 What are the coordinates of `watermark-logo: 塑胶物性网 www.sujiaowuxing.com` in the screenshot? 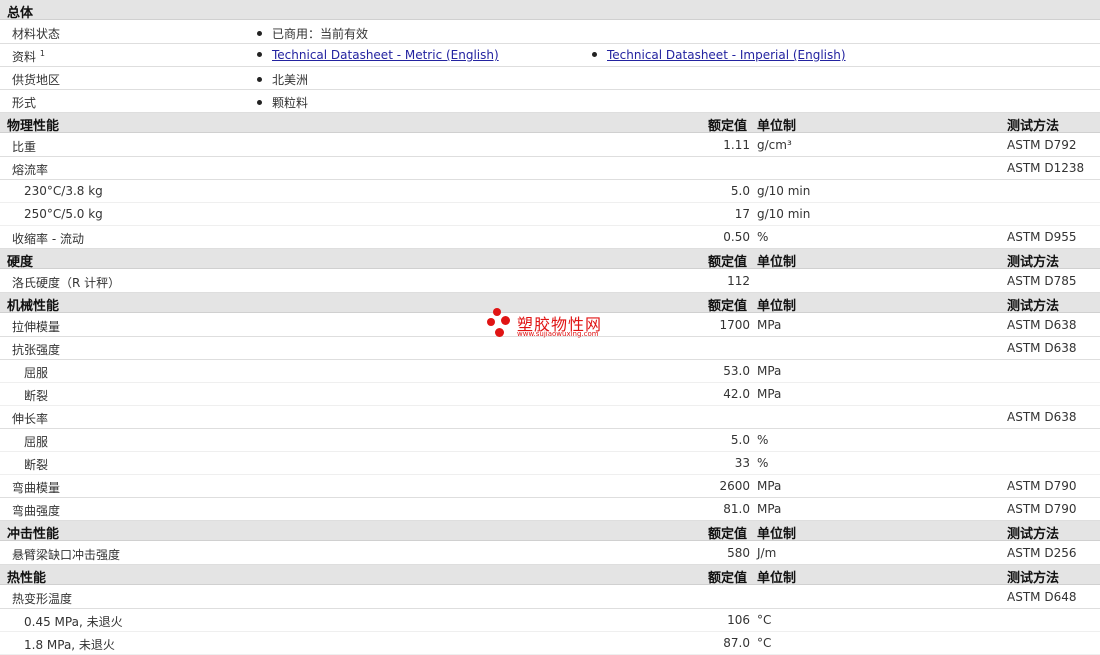 It's located at (554, 326).